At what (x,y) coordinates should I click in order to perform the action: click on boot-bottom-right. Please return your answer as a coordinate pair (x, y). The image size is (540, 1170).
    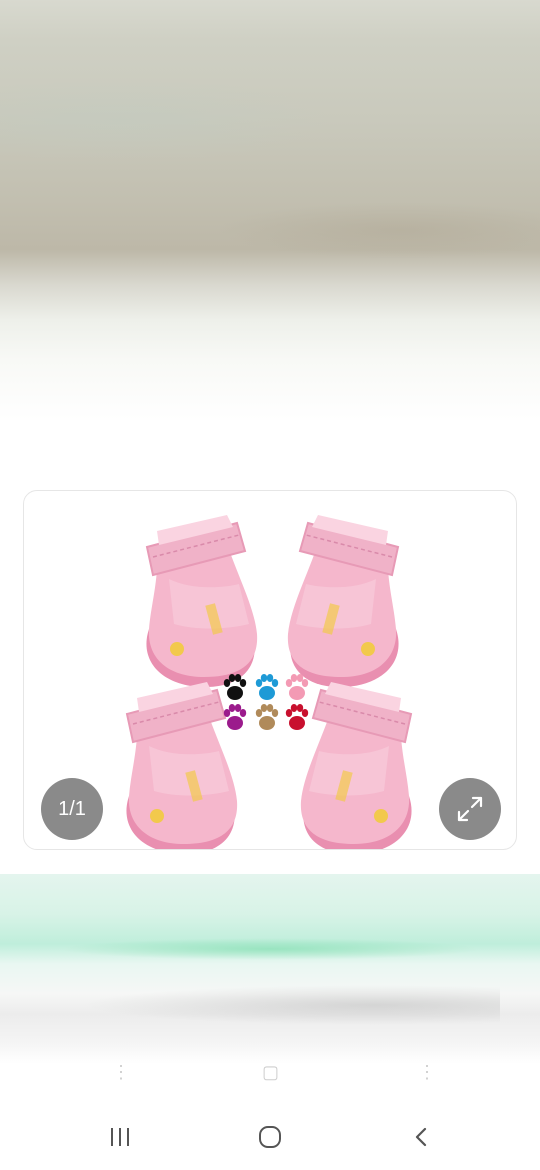
    Looking at the image, I should click on (356, 765).